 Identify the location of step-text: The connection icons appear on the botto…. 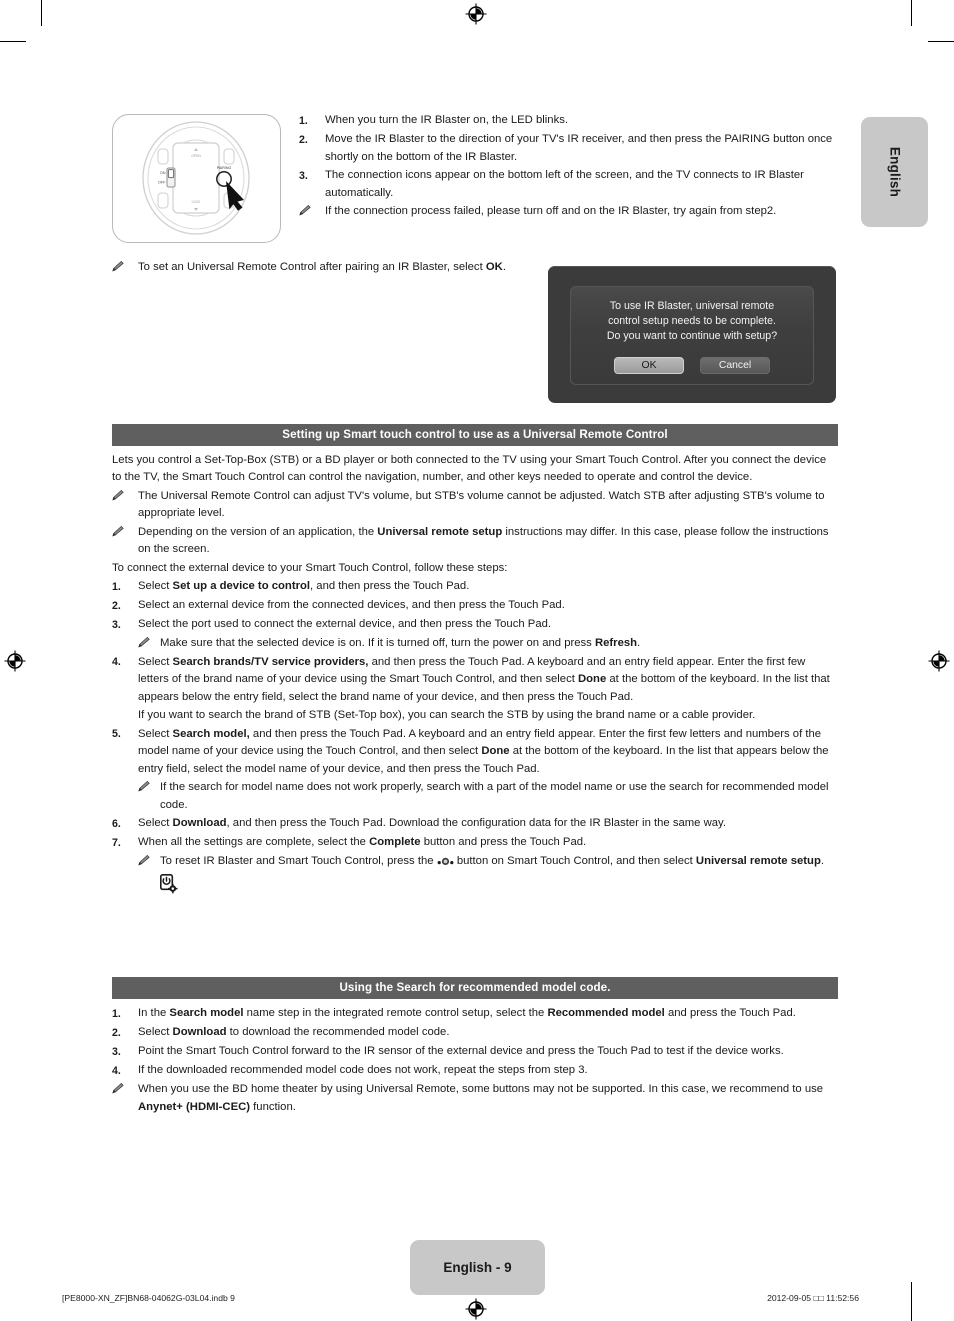
(564, 184).